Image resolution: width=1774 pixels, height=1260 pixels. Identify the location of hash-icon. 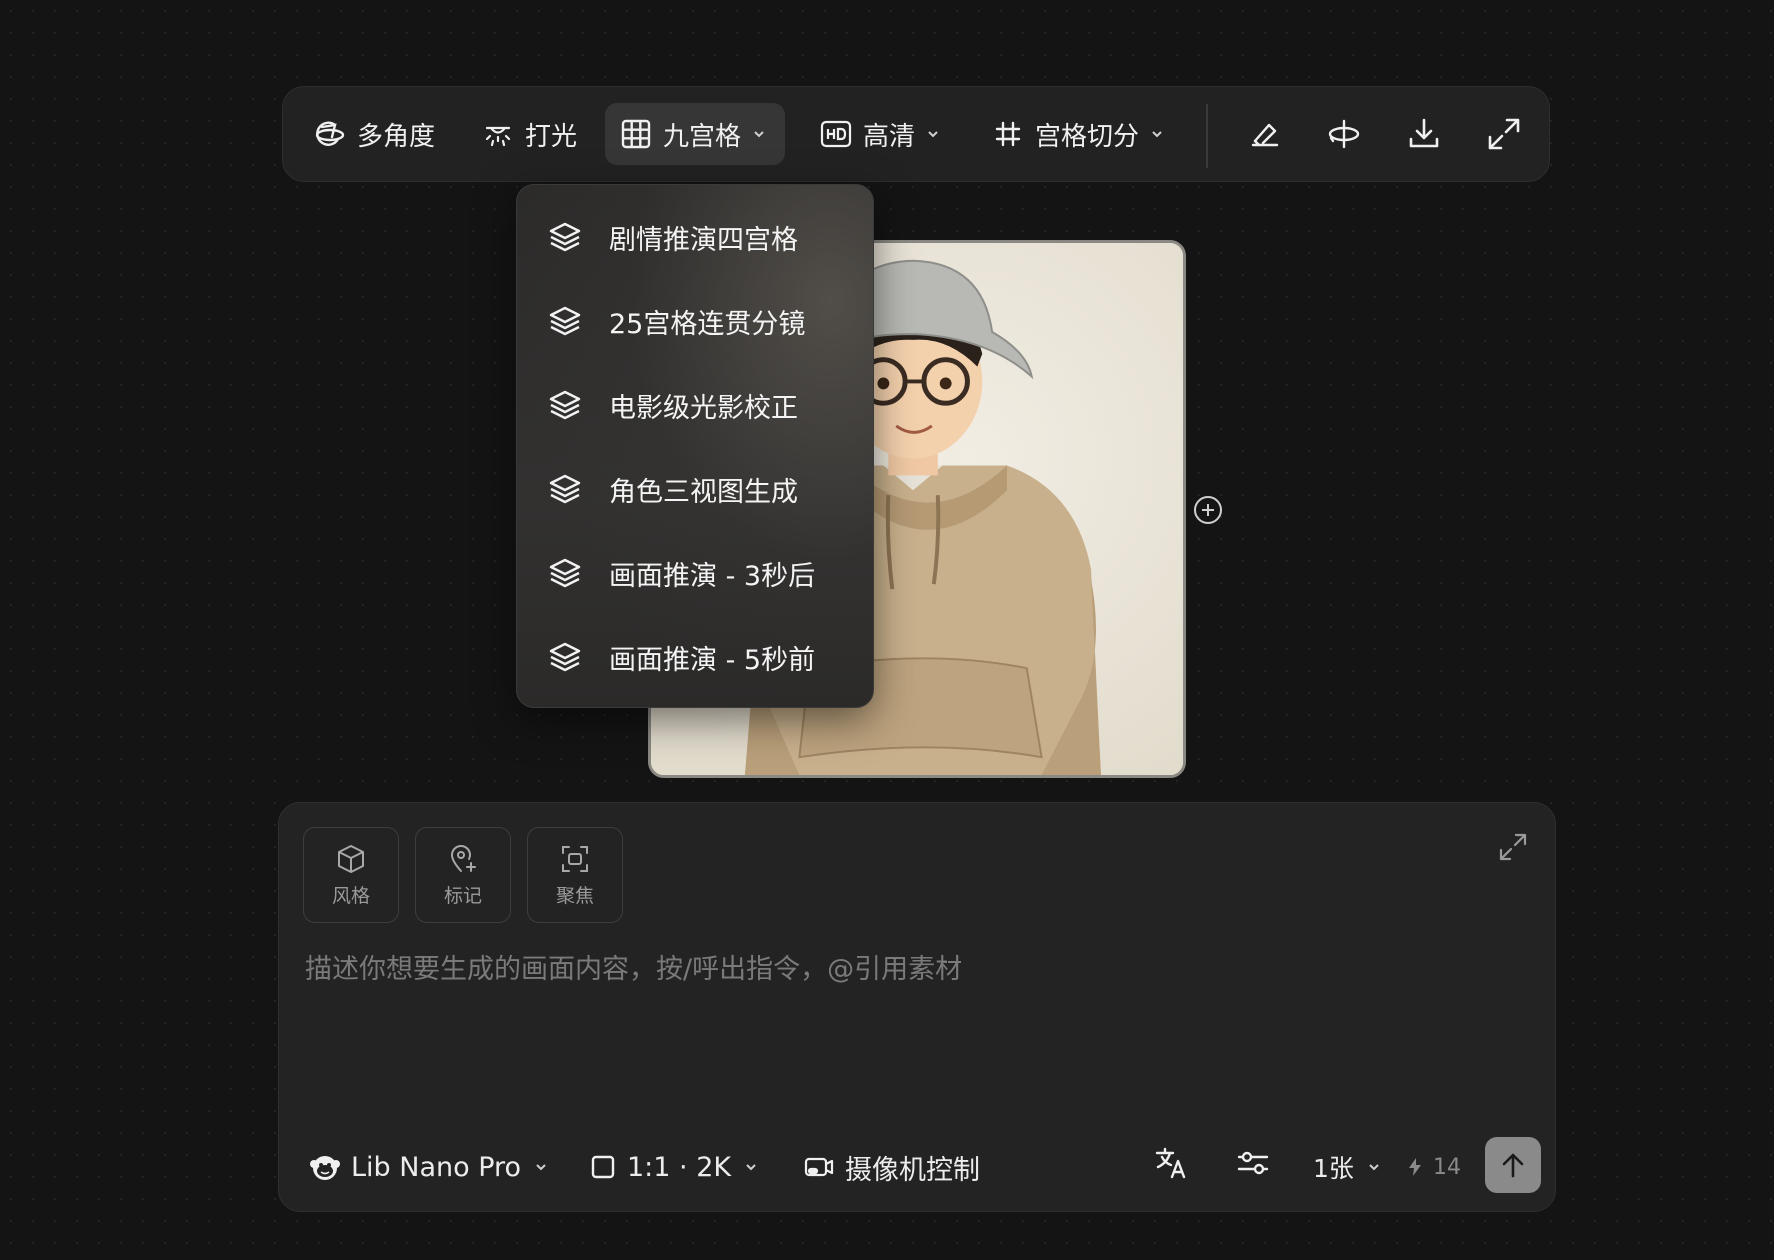
(1008, 134).